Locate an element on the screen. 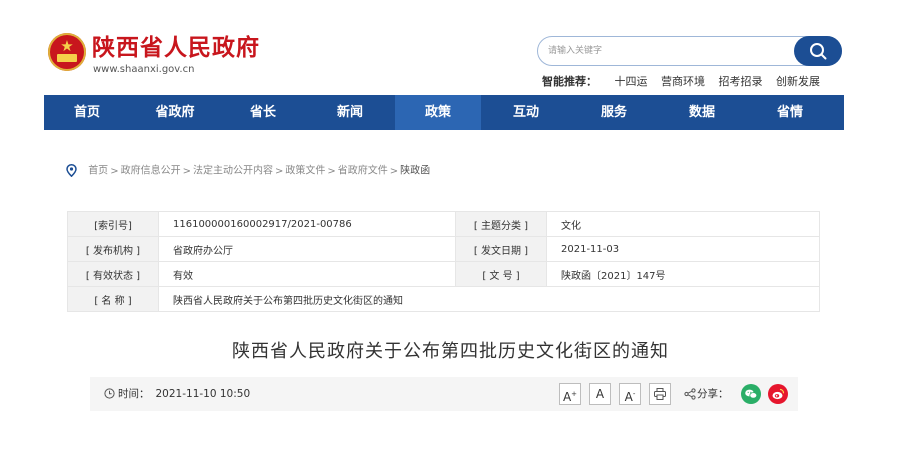  wechat-share-button is located at coordinates (751, 394).